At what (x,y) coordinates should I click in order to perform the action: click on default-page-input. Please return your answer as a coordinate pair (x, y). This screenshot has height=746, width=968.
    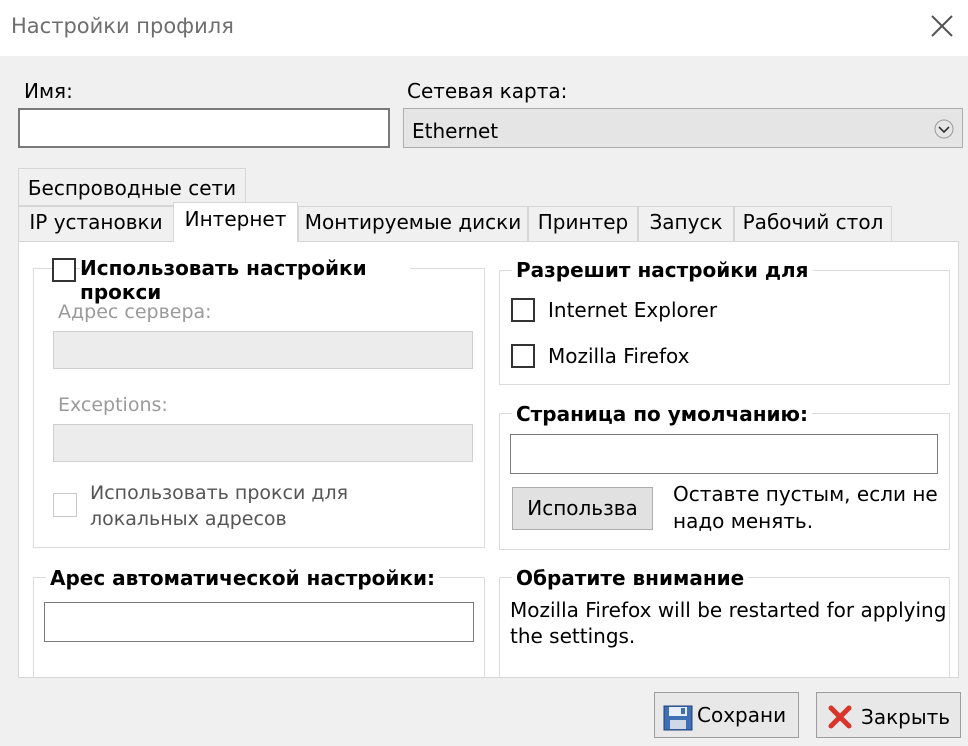
    Looking at the image, I should click on (724, 454).